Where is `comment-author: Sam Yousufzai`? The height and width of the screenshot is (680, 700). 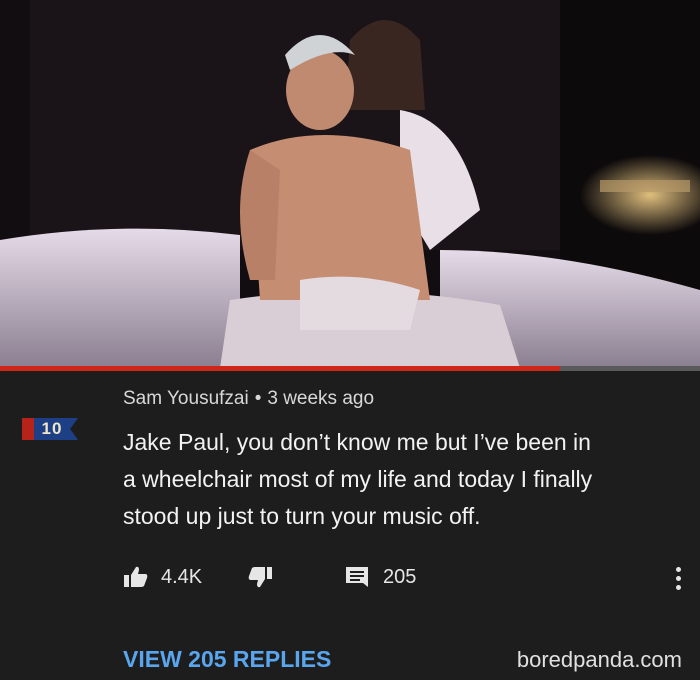
comment-author: Sam Yousufzai is located at coordinates (186, 398).